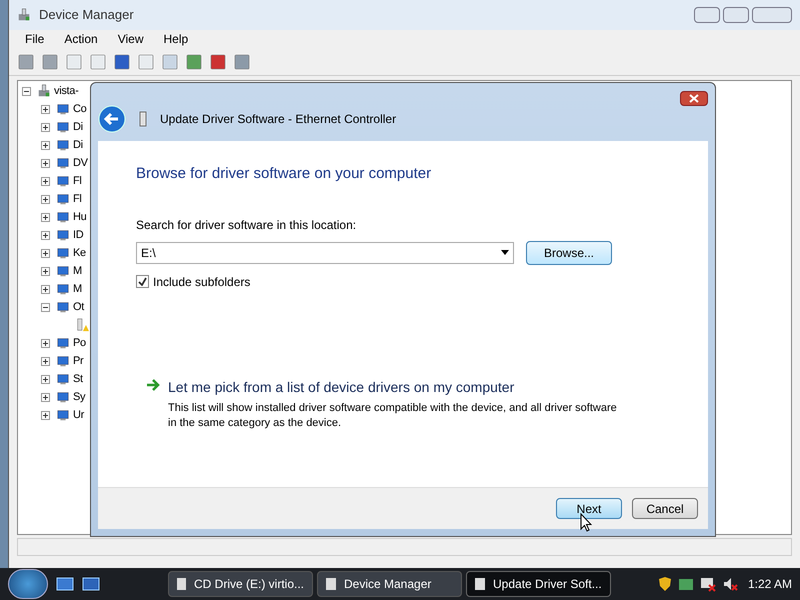 The height and width of the screenshot is (600, 800). I want to click on start-button, so click(28, 584).